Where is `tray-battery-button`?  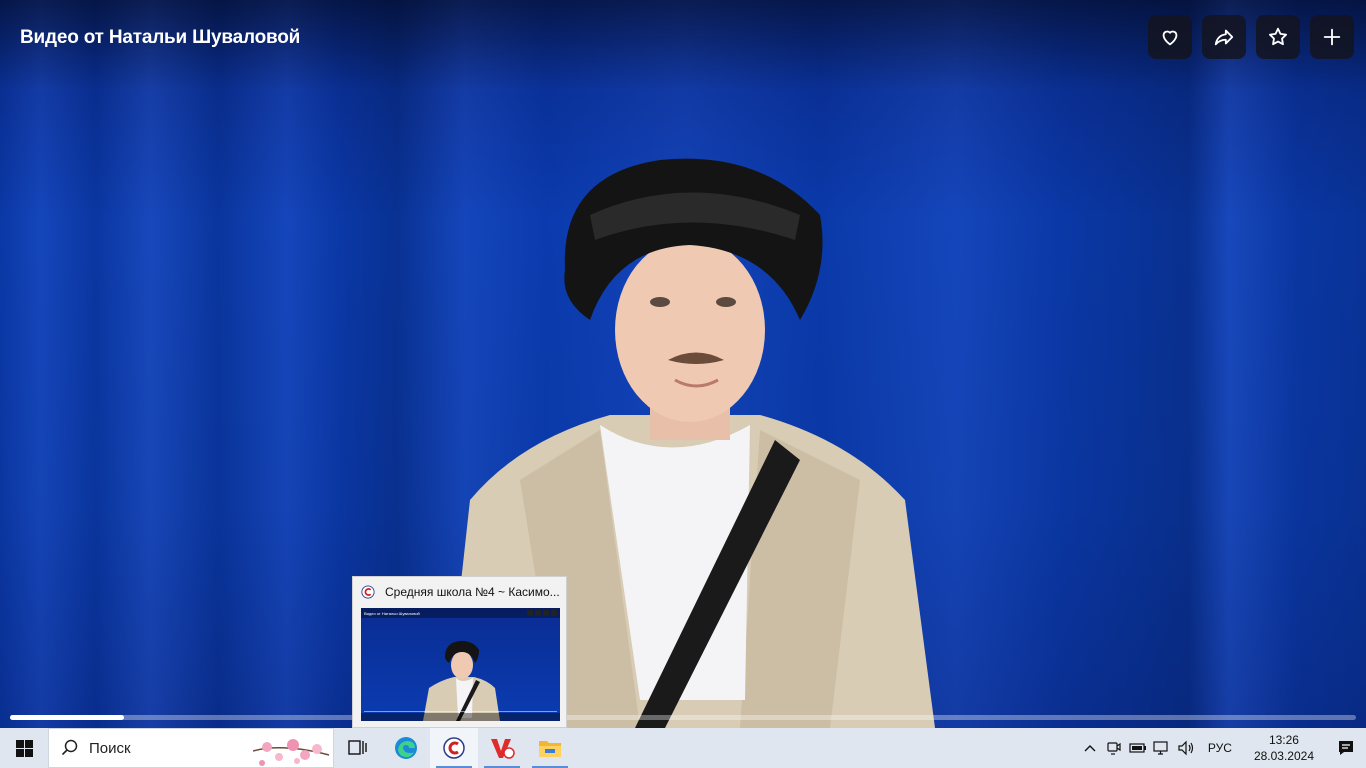 tray-battery-button is located at coordinates (1138, 748).